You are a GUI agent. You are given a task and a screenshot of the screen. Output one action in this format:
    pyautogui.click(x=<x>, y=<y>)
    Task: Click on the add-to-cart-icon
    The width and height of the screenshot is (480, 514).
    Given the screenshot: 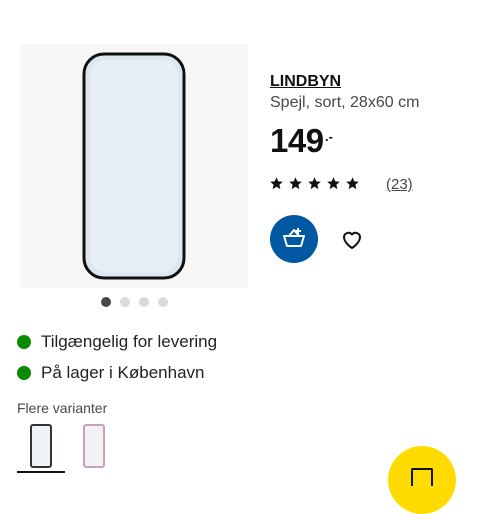 What is the action you would take?
    pyautogui.click(x=294, y=237)
    